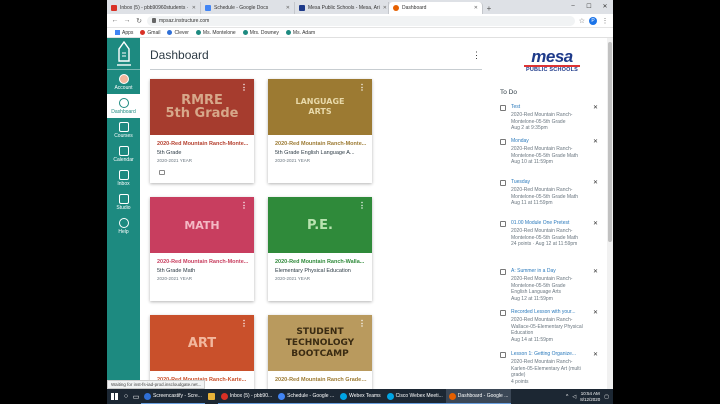 The image size is (720, 404). Describe the element at coordinates (123, 178) in the screenshot. I see `nav-inbox: Inbox` at that location.